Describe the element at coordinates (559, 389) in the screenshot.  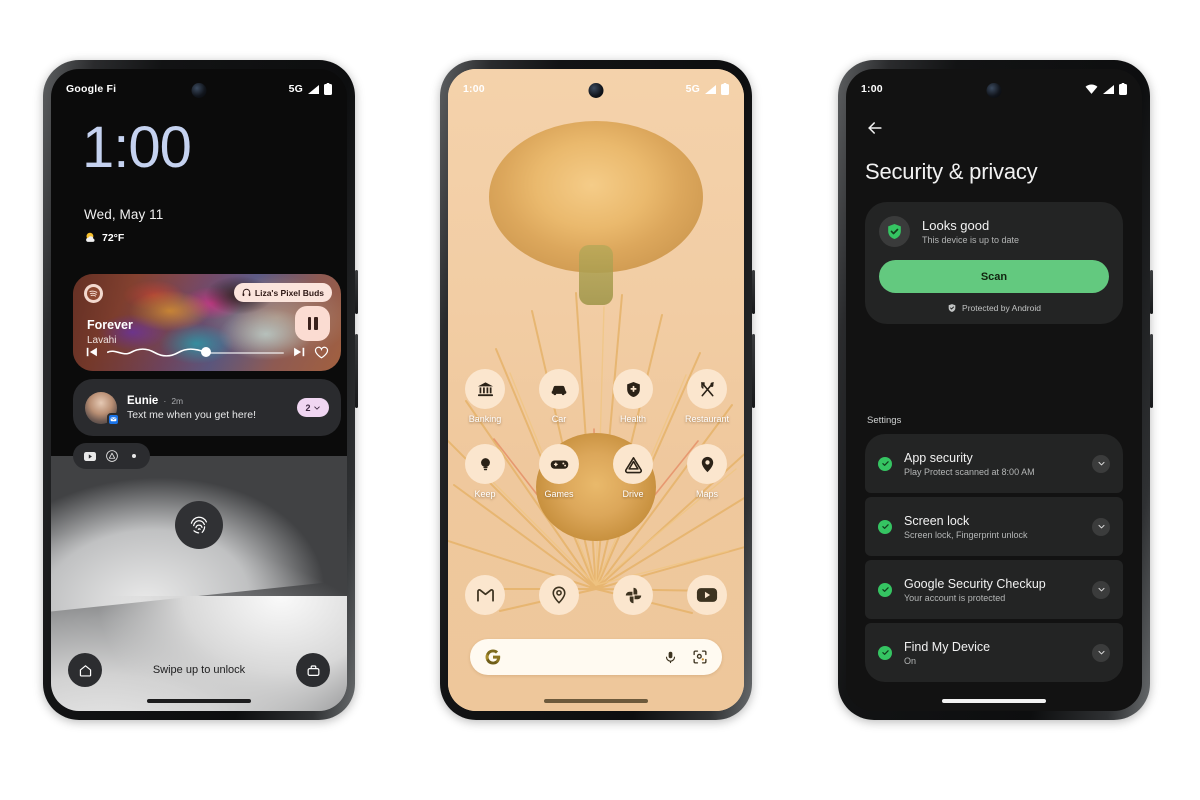
I see `car-icon` at that location.